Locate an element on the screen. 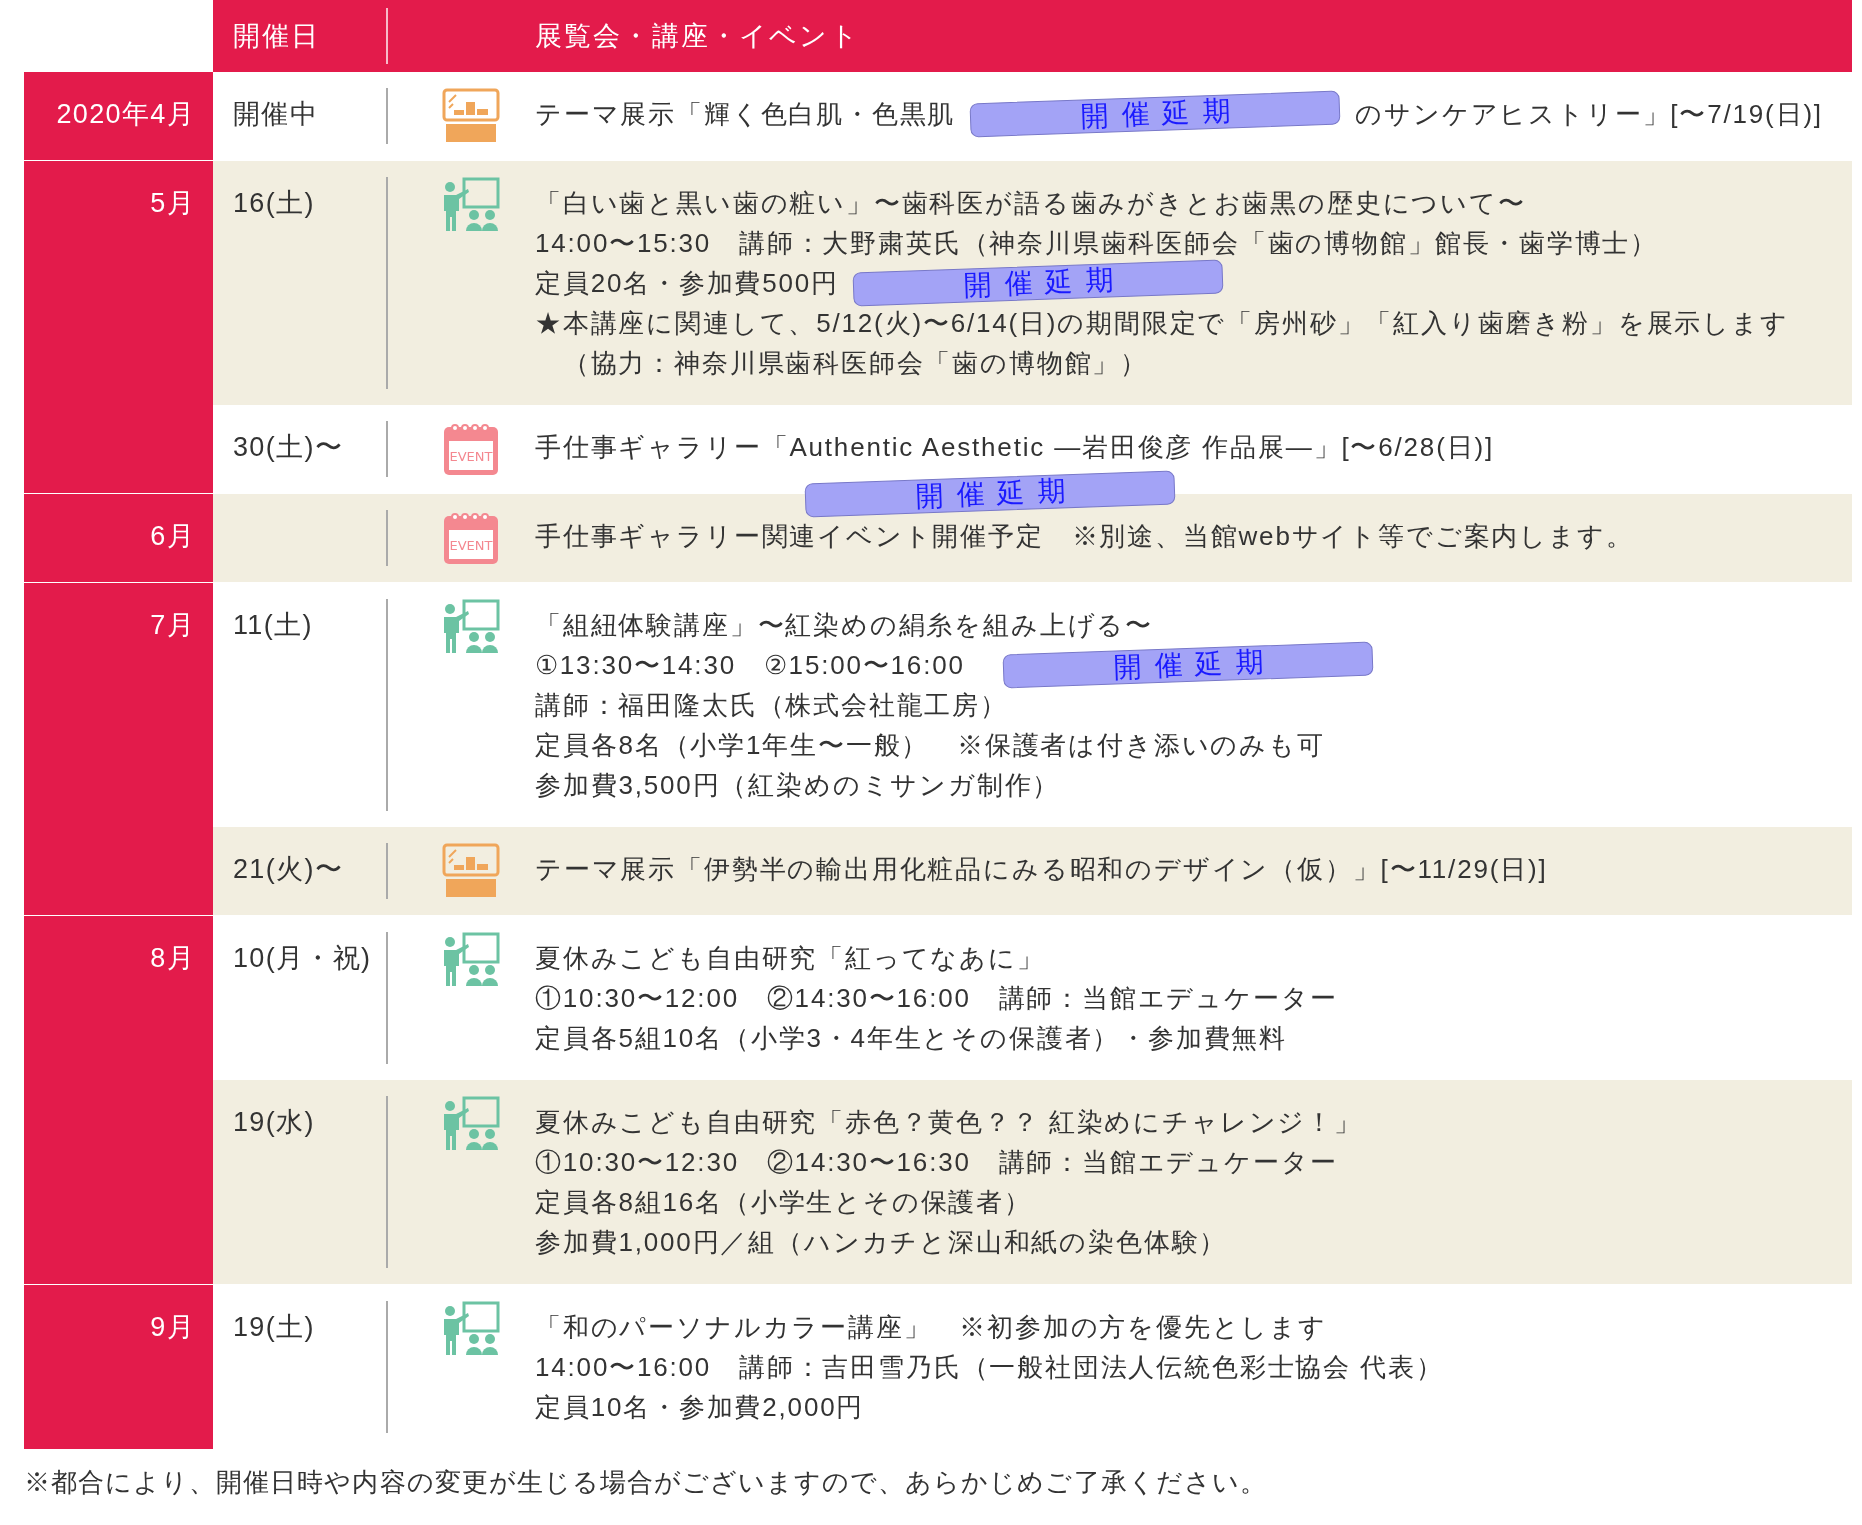  event-detail-line: 定員各5組10名（小学3・4年生とその保護者）・参加費無料 is located at coordinates (911, 1038).